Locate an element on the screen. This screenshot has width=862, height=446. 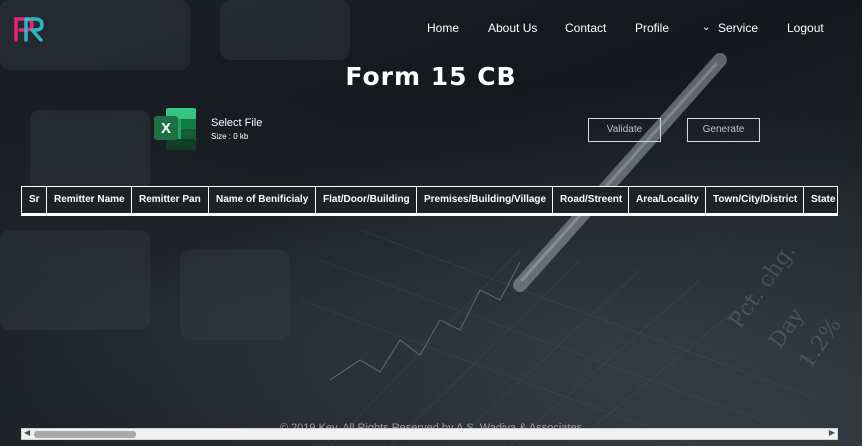
column-header-remitter-pan: Remitter Pan is located at coordinates (170, 200).